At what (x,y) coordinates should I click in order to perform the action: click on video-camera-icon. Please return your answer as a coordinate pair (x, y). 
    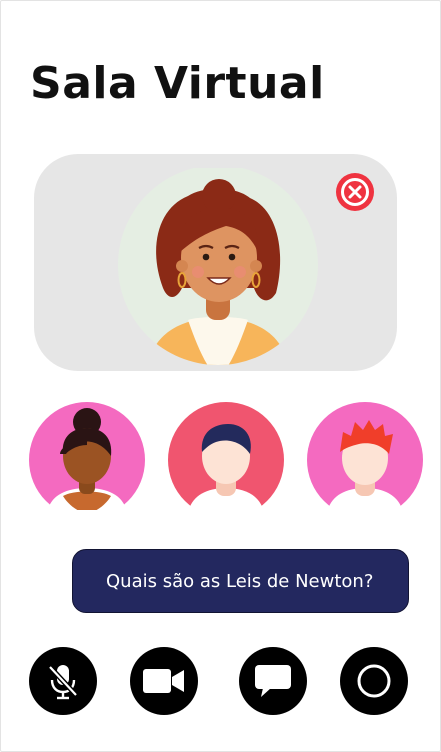
    Looking at the image, I should click on (163, 681).